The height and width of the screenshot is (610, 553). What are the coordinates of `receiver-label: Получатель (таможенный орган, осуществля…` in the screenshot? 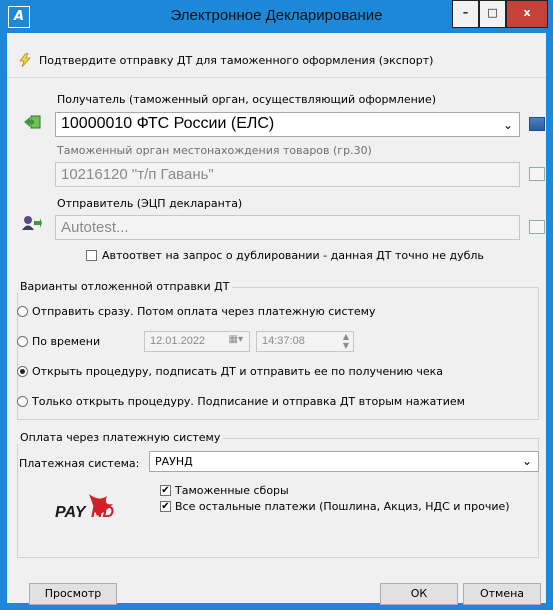 It's located at (247, 99).